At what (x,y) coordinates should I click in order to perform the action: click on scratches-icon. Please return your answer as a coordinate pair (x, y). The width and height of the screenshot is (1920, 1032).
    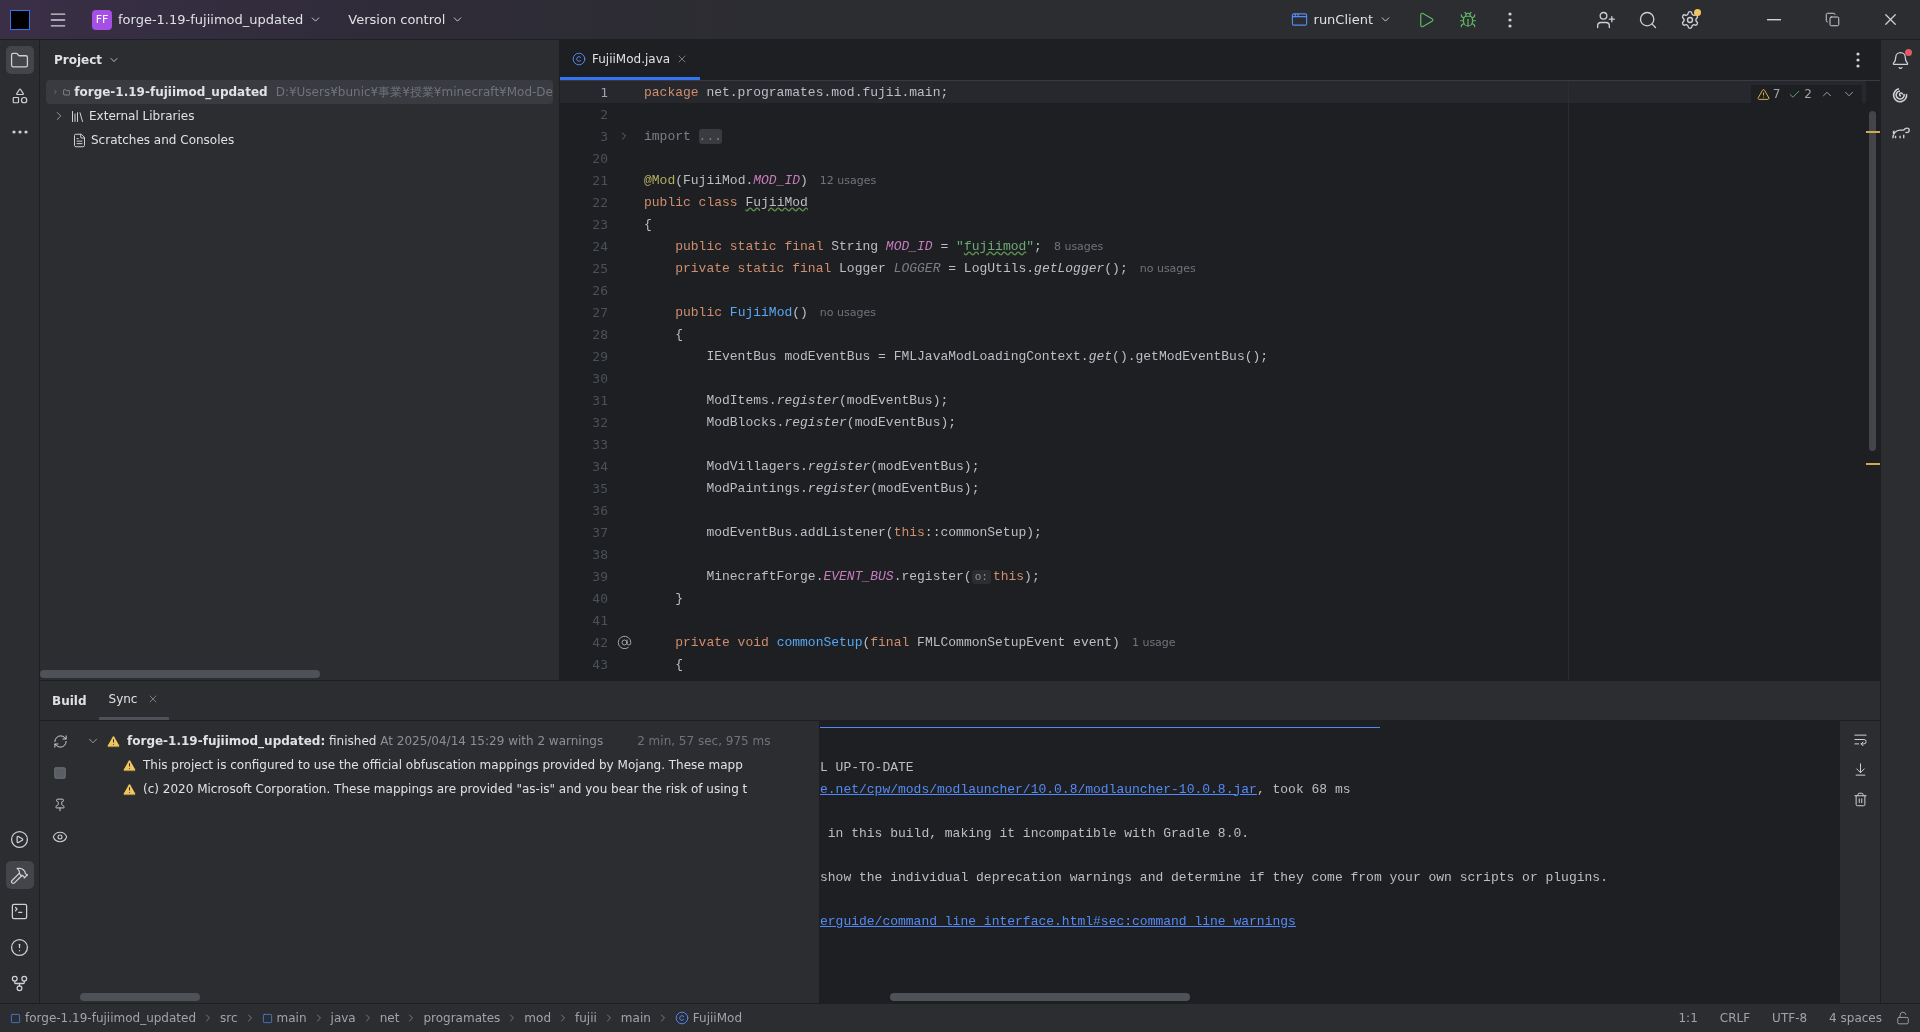
    Looking at the image, I should click on (79, 140).